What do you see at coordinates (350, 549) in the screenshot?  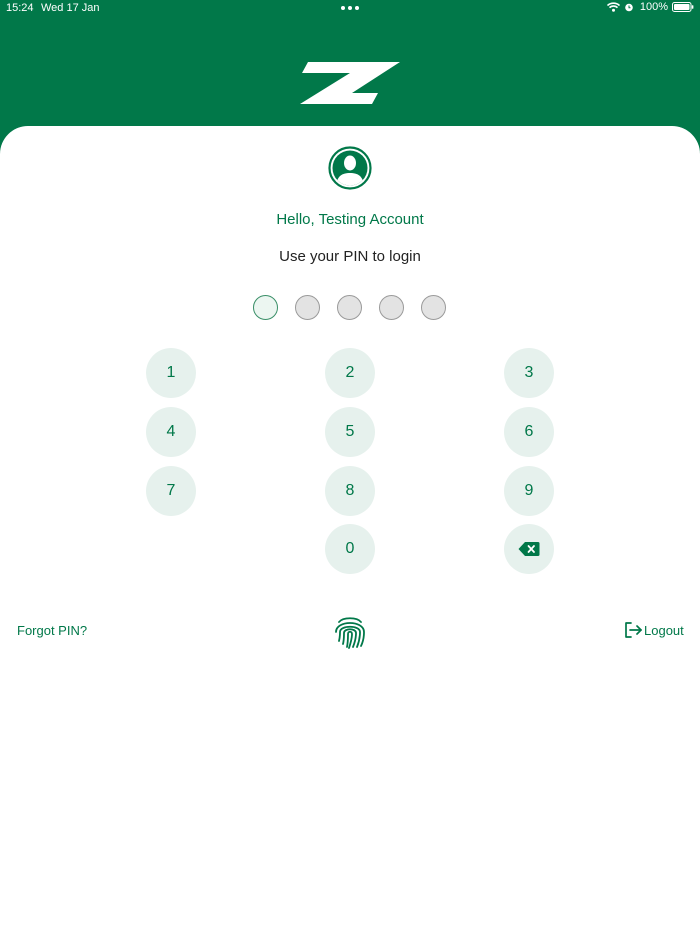 I see `keypad-key-0: 0` at bounding box center [350, 549].